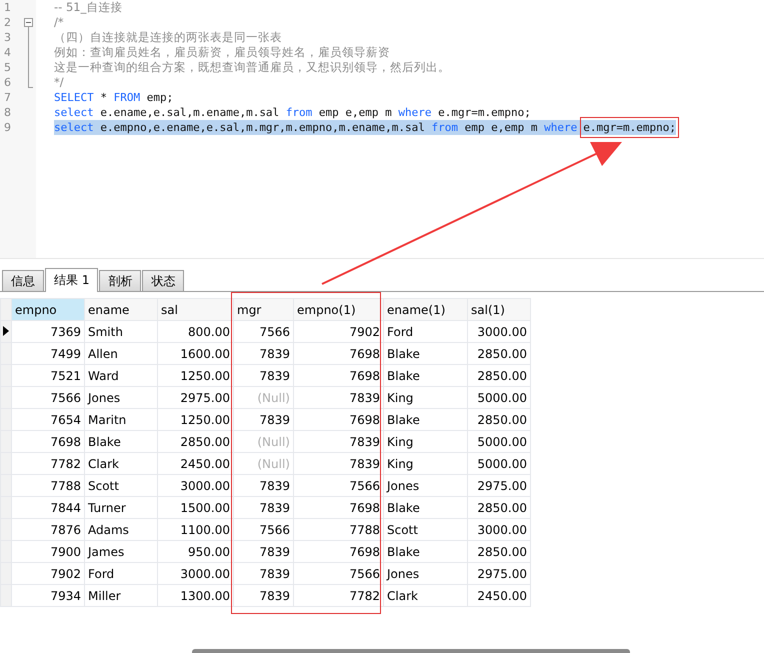 The width and height of the screenshot is (764, 653). I want to click on table-cell: 7788, so click(48, 485).